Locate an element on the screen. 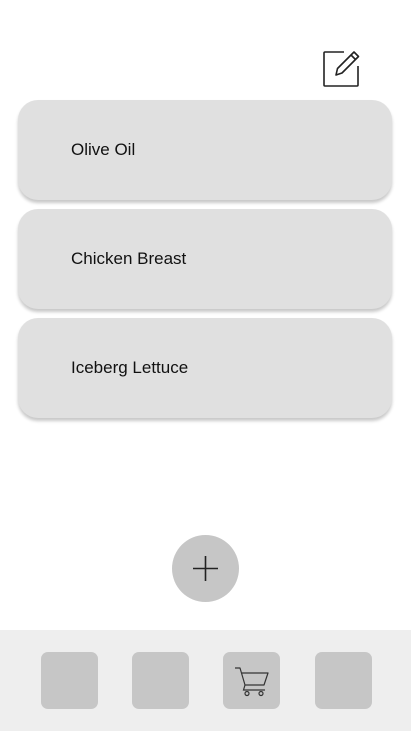 This screenshot has height=731, width=411. list-item: Iceberg Lettuce is located at coordinates (205, 368).